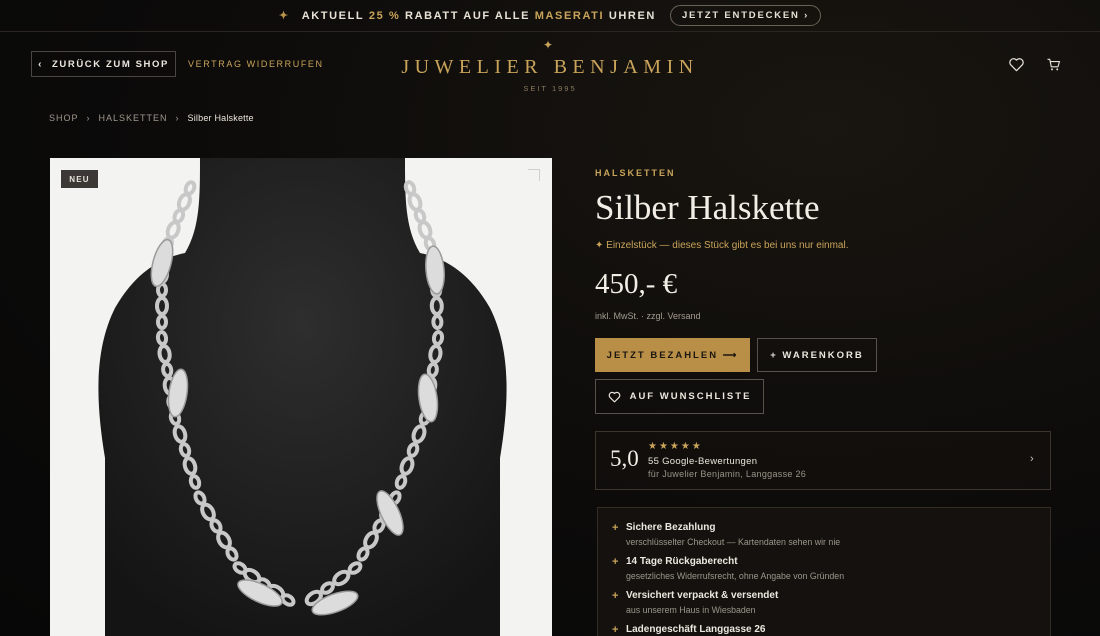  I want to click on review-count: 55 Google-Bewertungen, so click(703, 461).